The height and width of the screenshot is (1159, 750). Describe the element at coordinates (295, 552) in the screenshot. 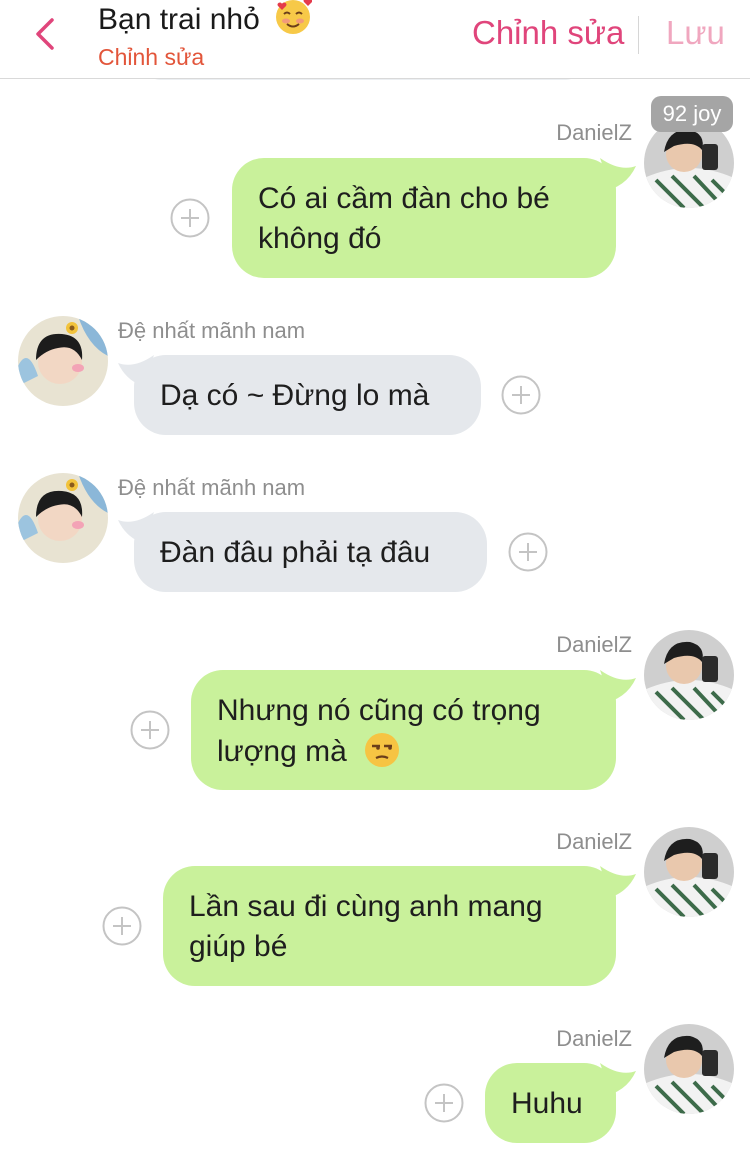

I see `message-text-line: Đàn đâu phải tạ đâu` at that location.